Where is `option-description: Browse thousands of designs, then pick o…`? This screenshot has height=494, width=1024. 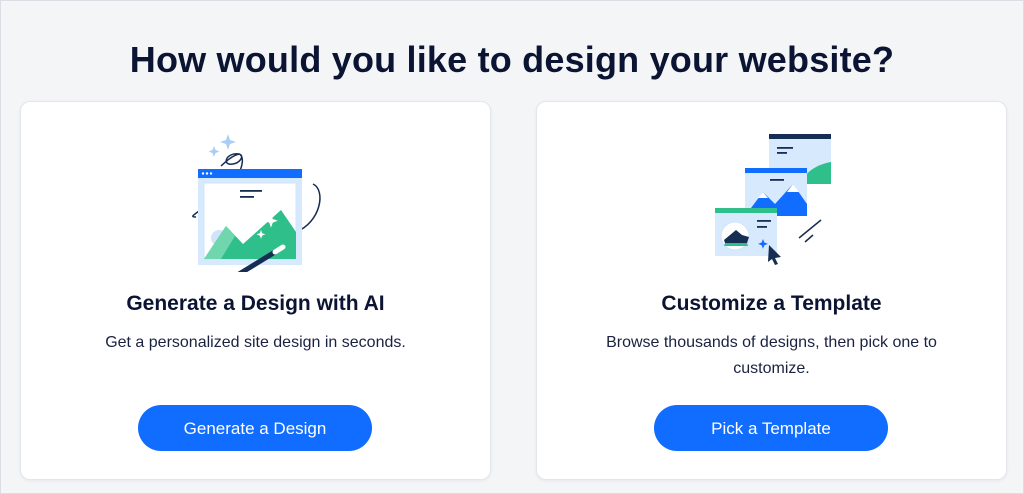
option-description: Browse thousands of designs, then pick o… is located at coordinates (771, 355).